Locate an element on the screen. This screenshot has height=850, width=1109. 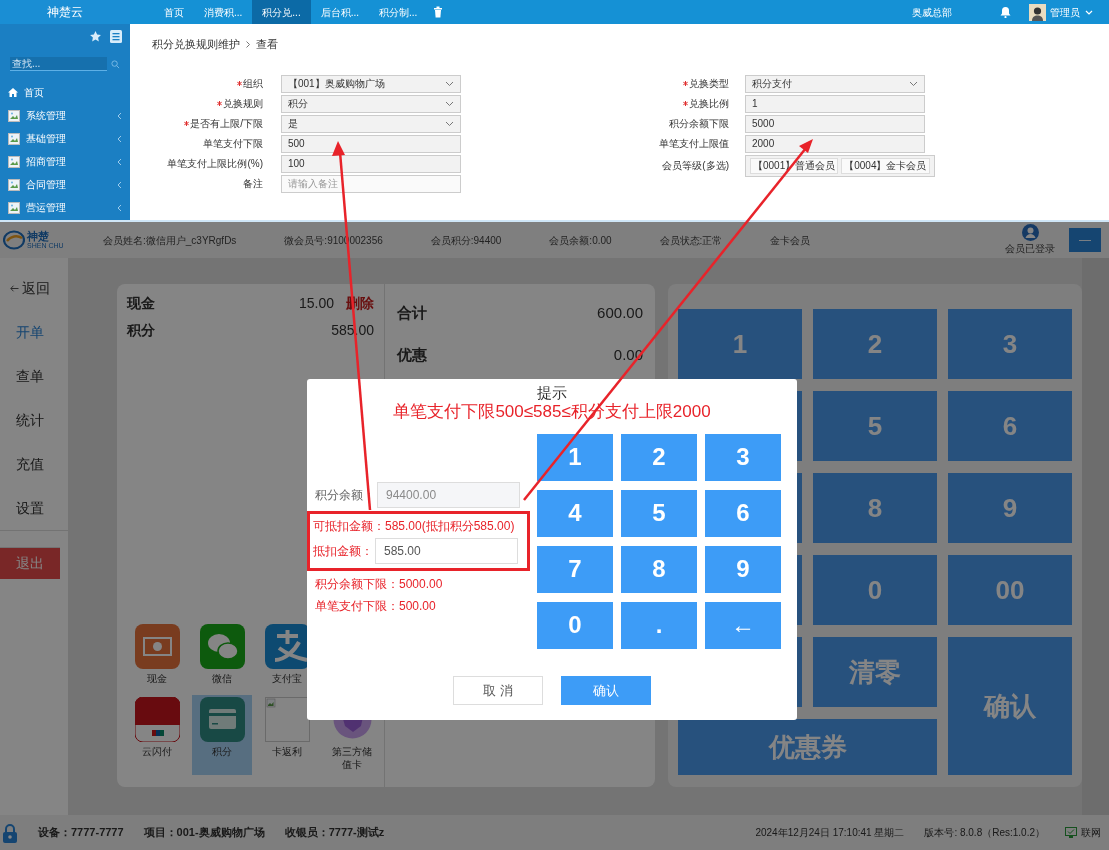
sidebar-item: 招商管理 is located at coordinates (65, 161).